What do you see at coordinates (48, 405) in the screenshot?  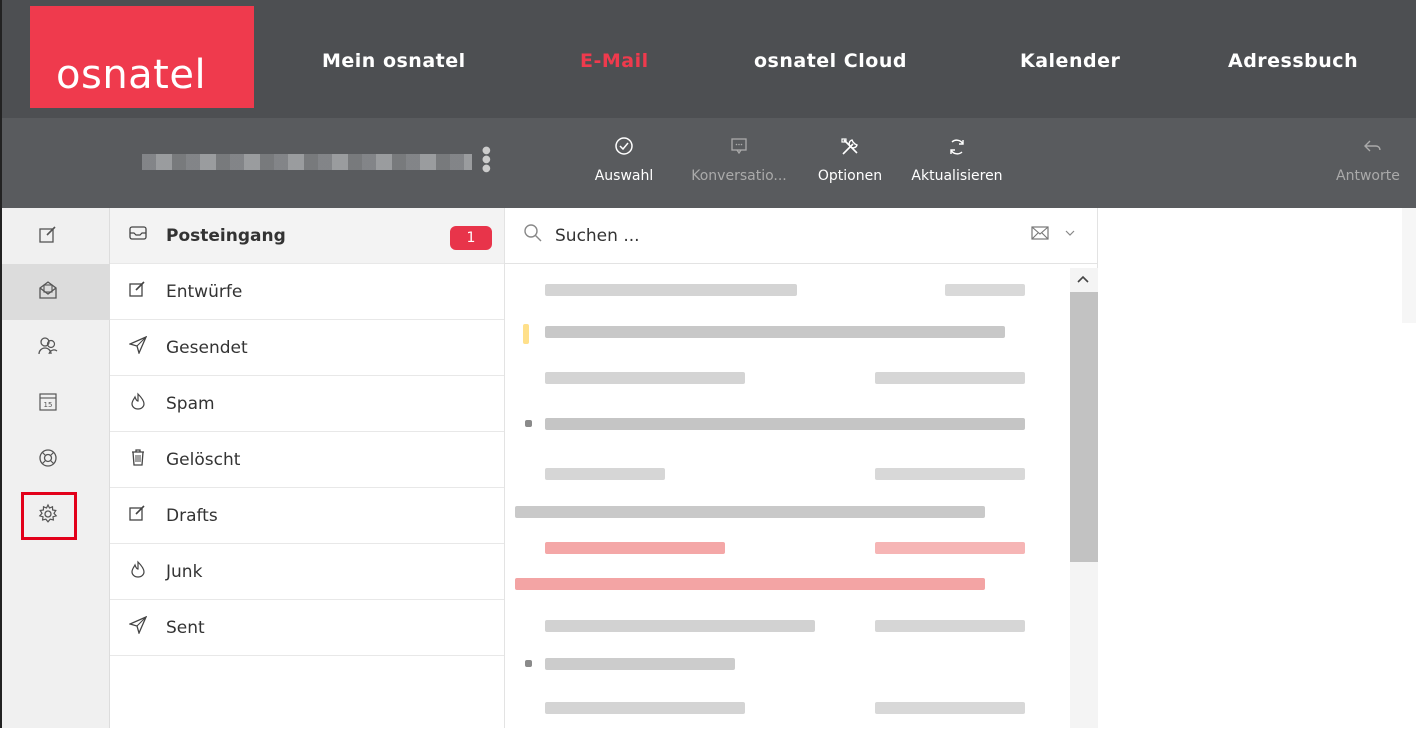 I see `calendar-day: 15` at bounding box center [48, 405].